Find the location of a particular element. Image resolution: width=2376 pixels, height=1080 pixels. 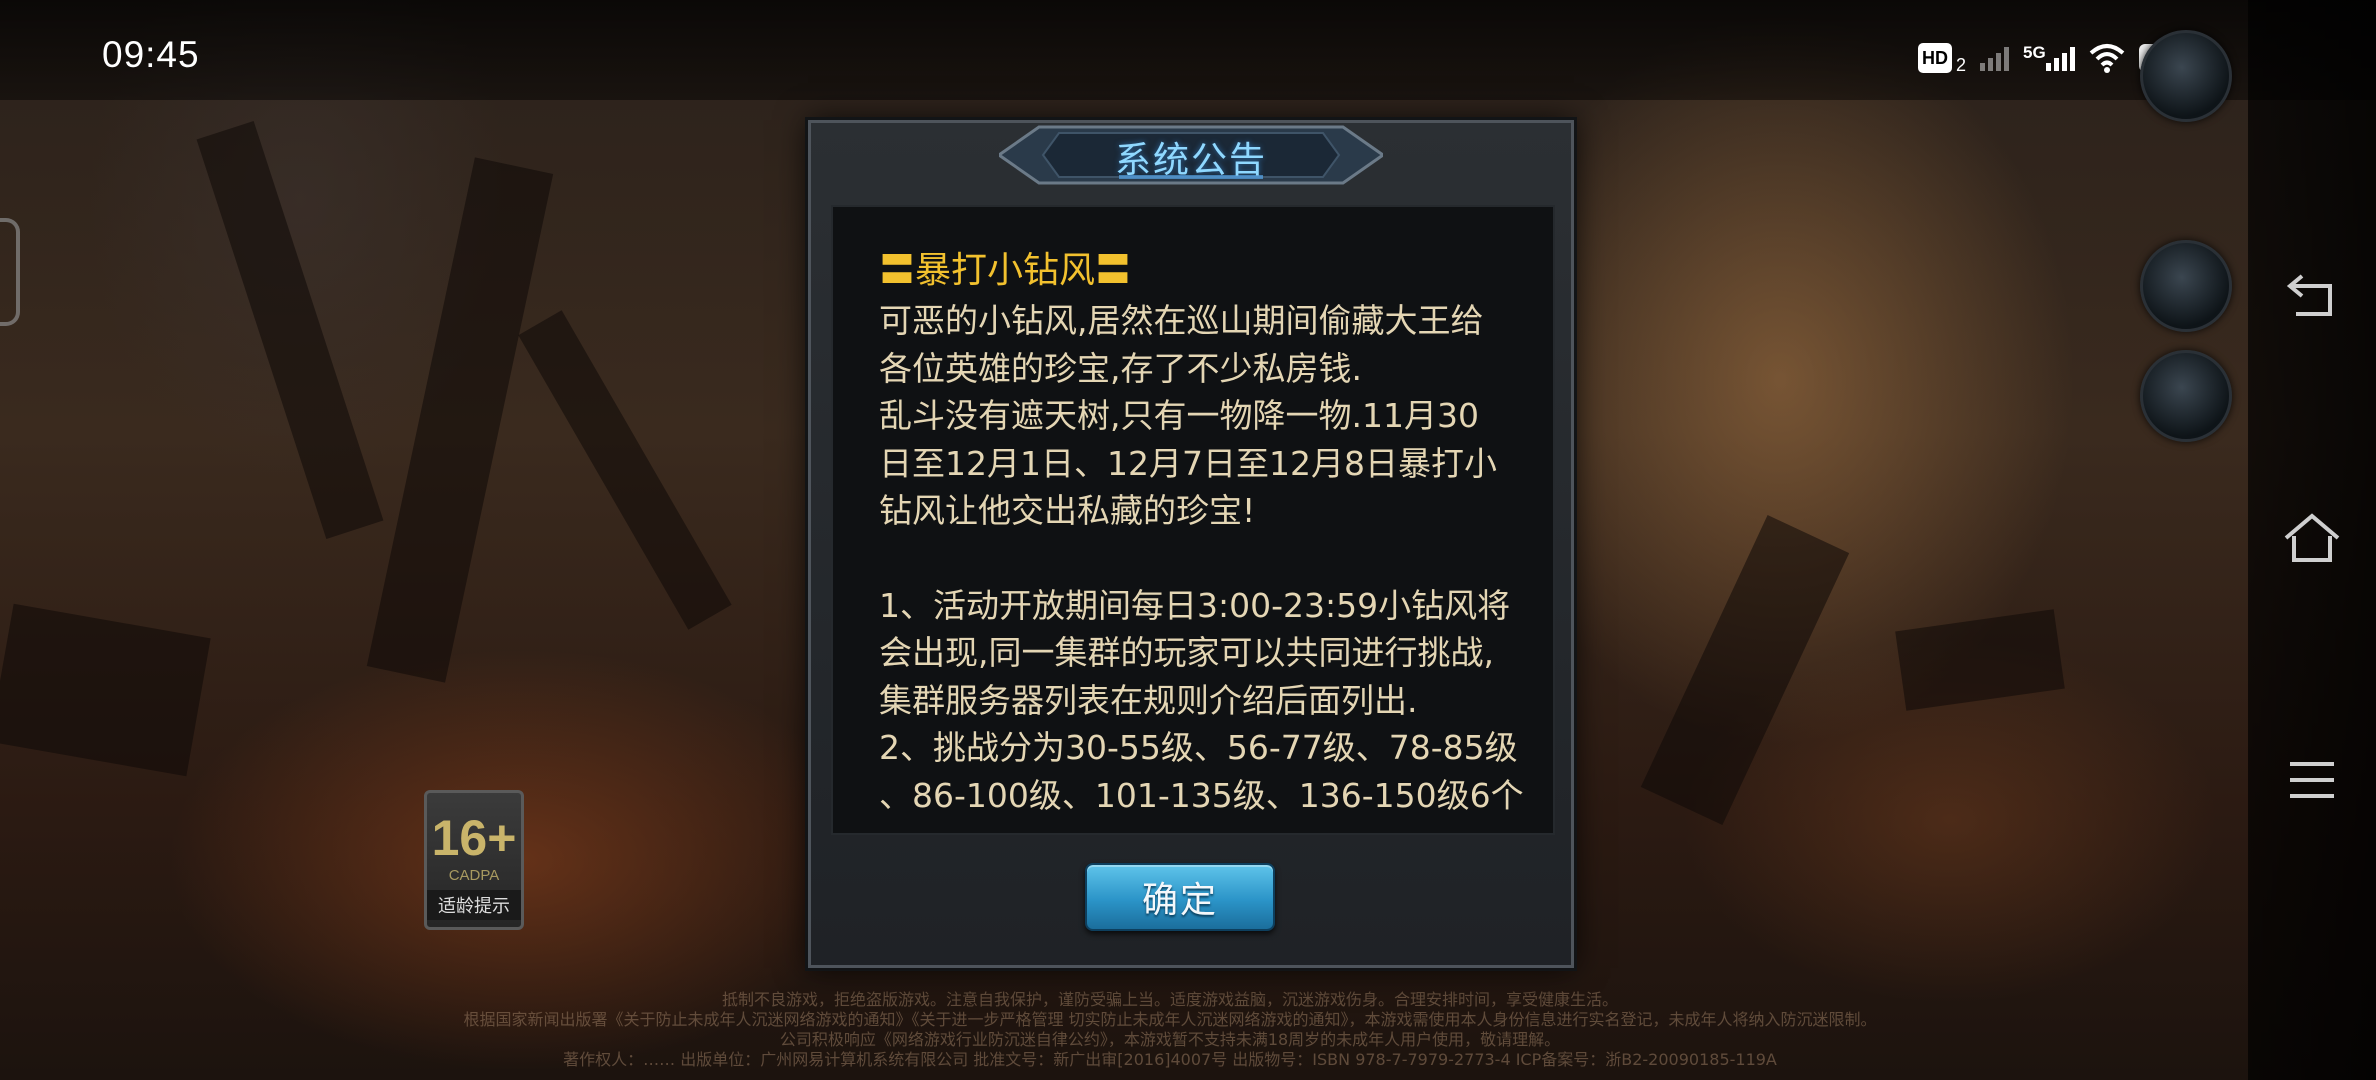

side-orb-top is located at coordinates (2186, 76).